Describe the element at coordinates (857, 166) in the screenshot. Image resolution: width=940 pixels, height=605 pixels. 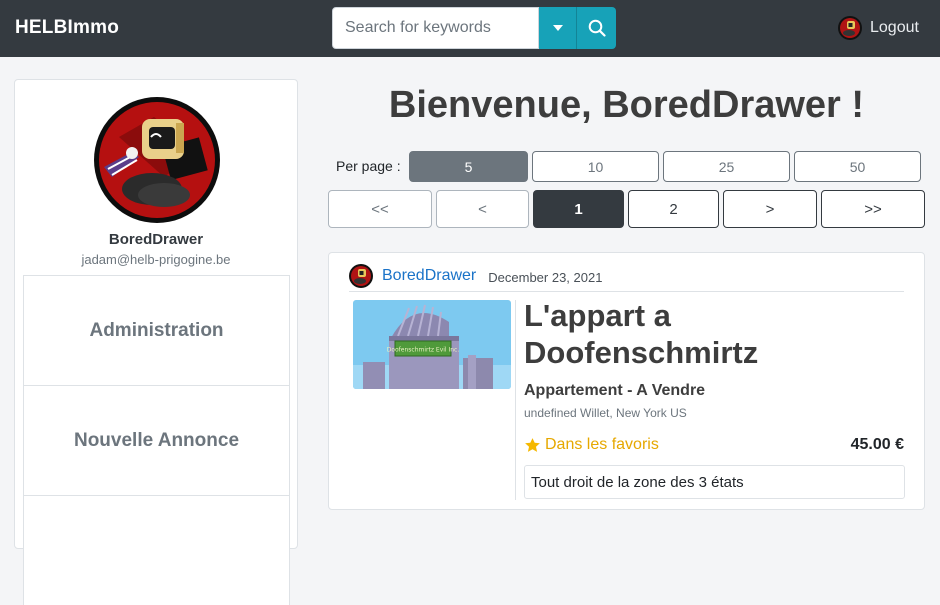
I see `per-page-option-50: 50` at that location.